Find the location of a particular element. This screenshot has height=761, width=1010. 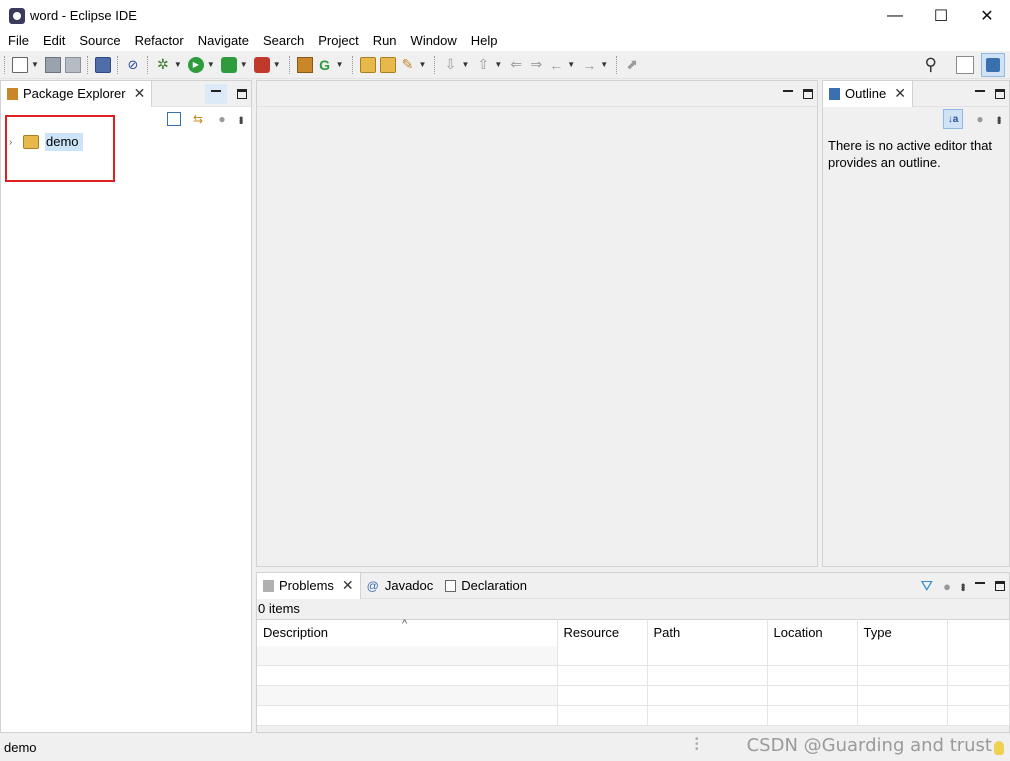

coverage-dropdown-icon: ▼ is located at coordinates (244, 64).